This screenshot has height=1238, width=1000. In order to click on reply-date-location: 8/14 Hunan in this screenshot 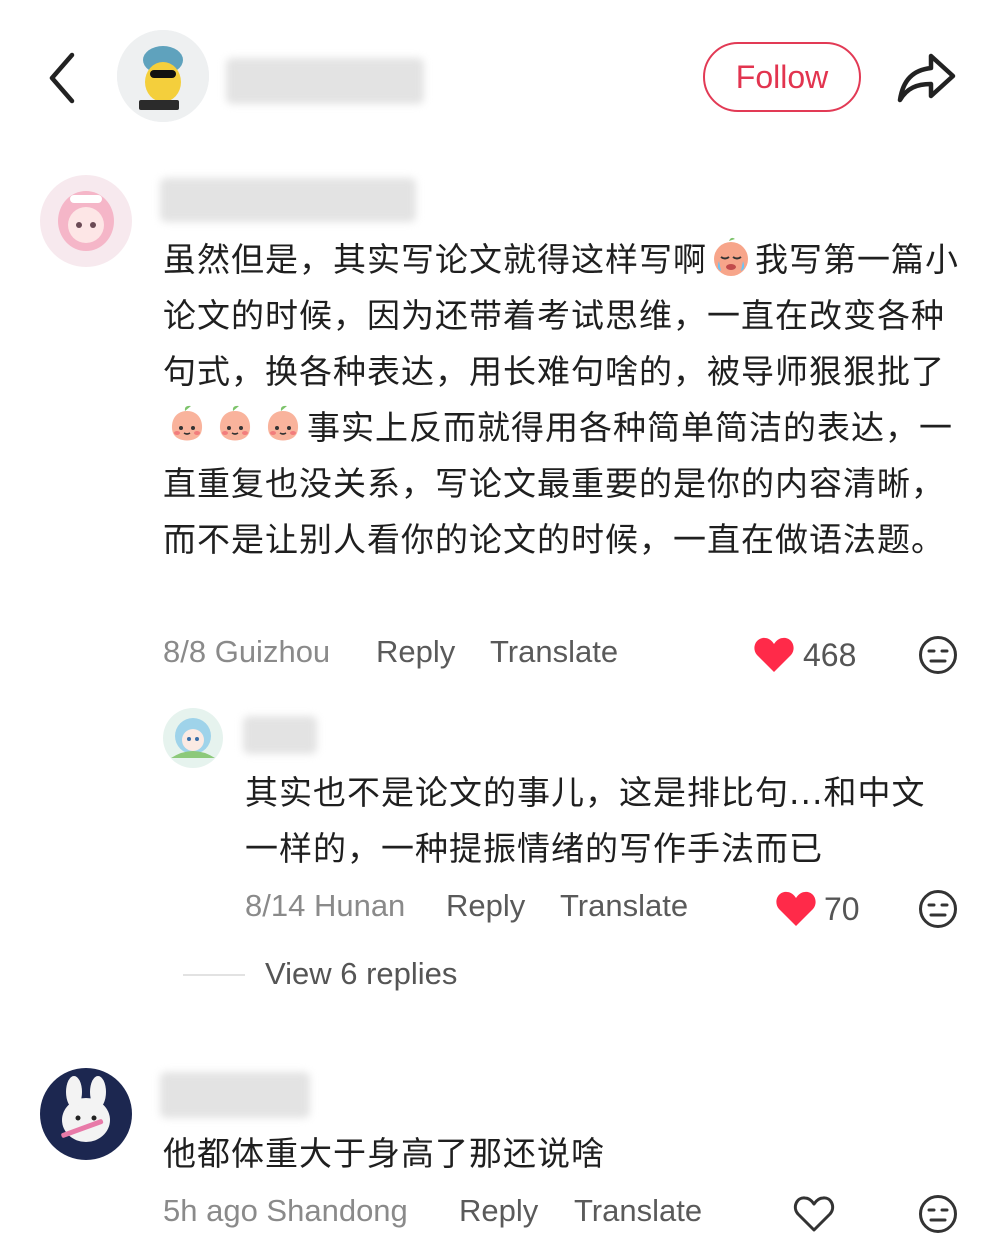, I will do `click(325, 905)`.